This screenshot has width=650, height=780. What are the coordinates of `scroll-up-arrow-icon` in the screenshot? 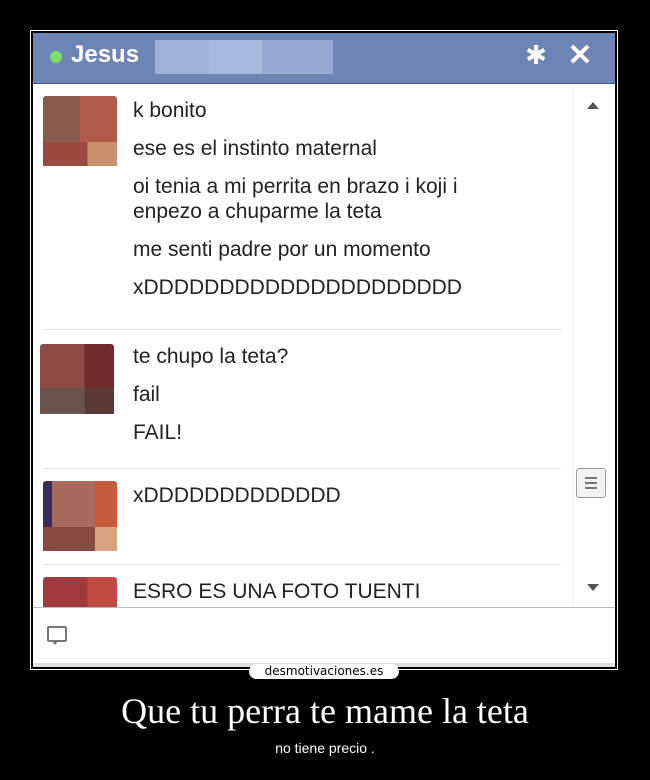 It's located at (593, 105).